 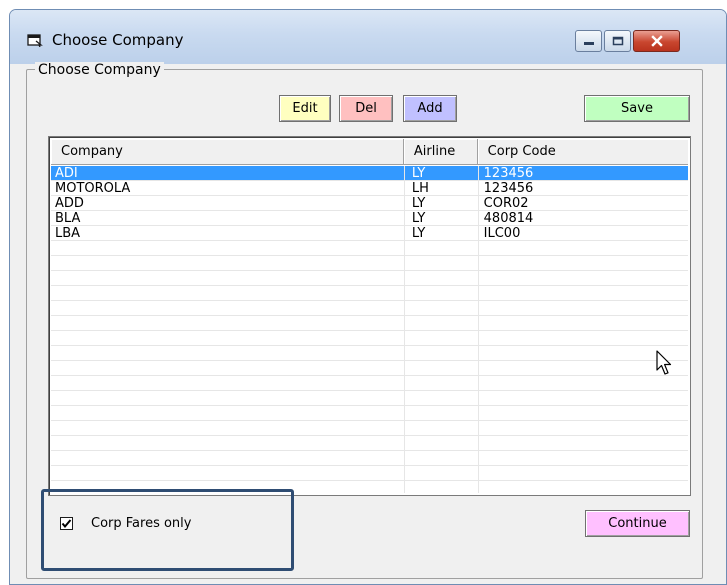 What do you see at coordinates (369, 188) in the screenshot?
I see `table-row: MOTOROLA LH 123456` at bounding box center [369, 188].